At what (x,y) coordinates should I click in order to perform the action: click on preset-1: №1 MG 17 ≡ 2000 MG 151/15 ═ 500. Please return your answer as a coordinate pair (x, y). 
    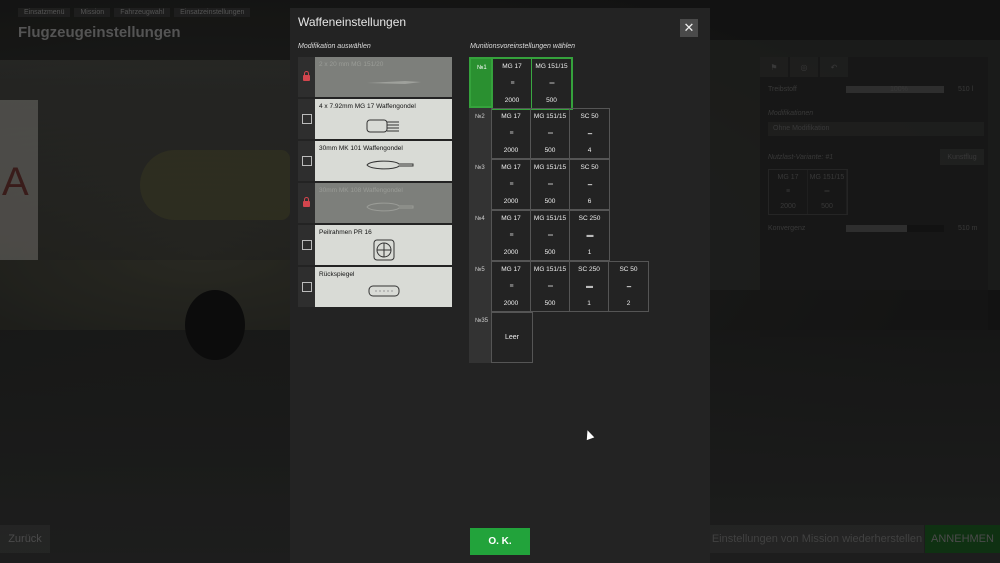
    Looking at the image, I should click on (559, 83).